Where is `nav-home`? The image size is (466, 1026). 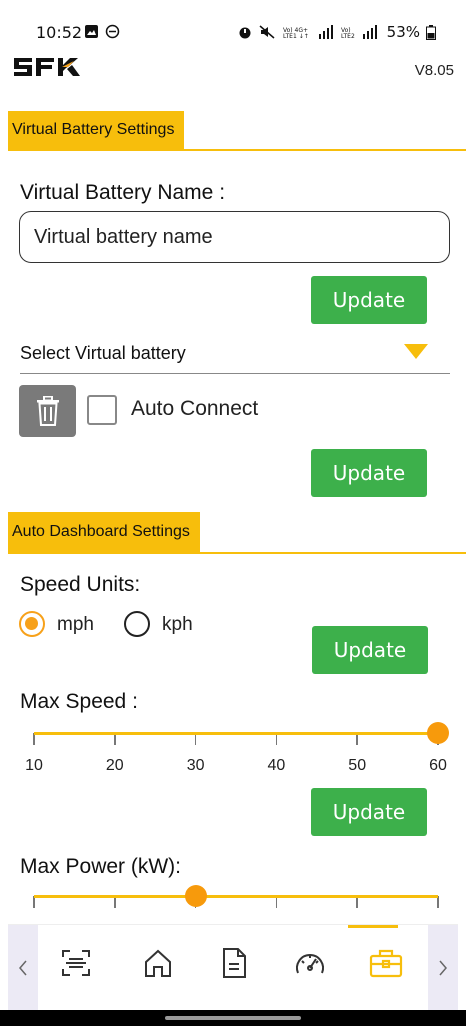
nav-home is located at coordinates (158, 963).